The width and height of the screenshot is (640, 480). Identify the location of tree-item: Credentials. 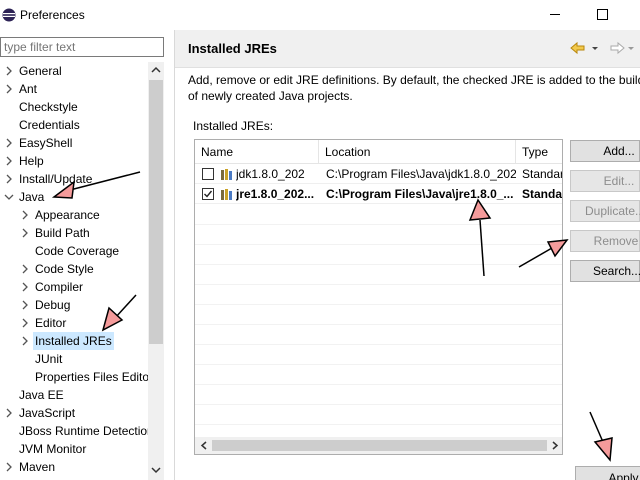
(41, 125).